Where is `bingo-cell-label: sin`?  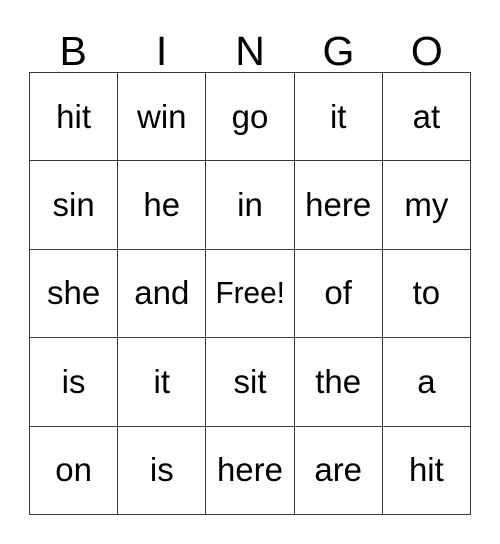 bingo-cell-label: sin is located at coordinates (73, 205).